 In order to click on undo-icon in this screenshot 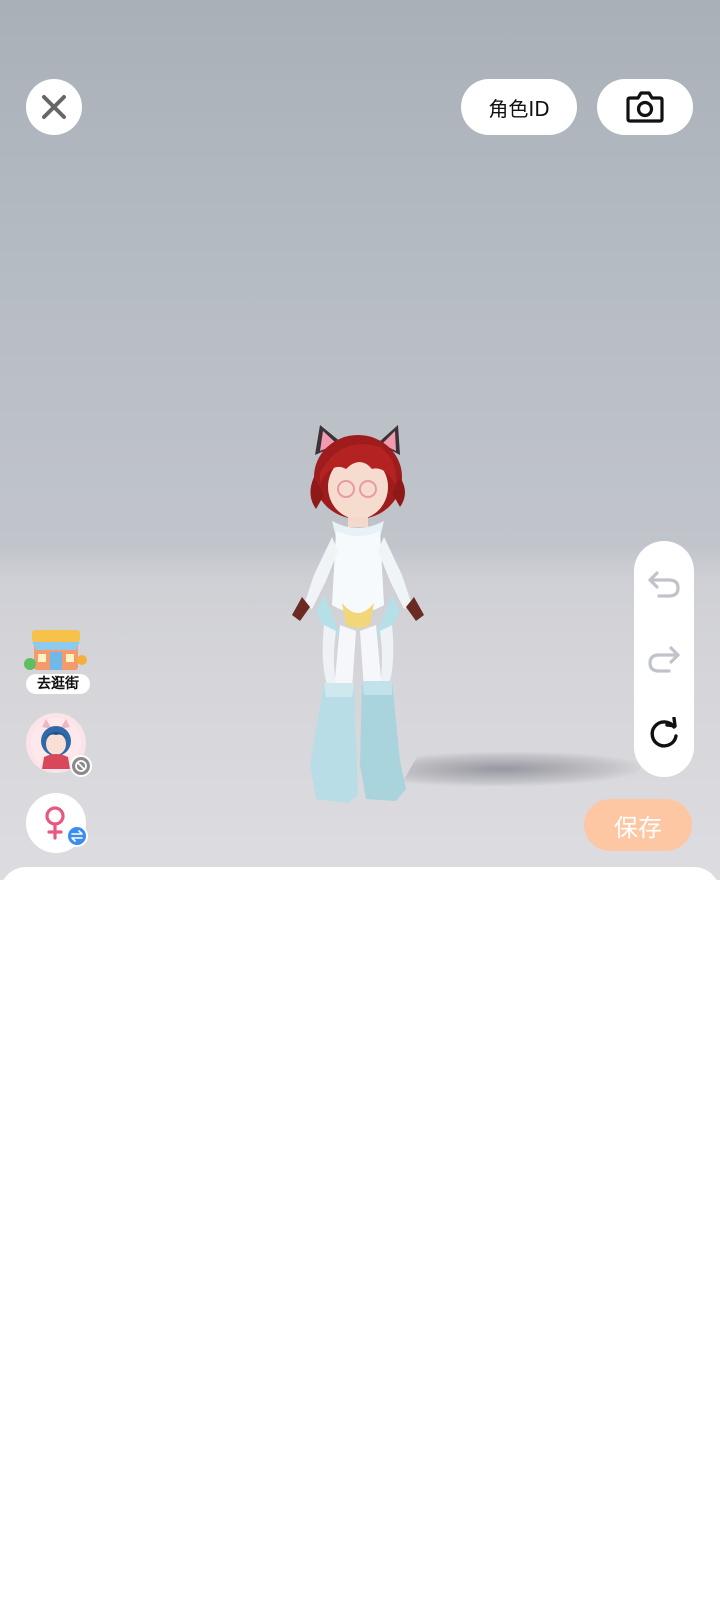, I will do `click(664, 584)`.